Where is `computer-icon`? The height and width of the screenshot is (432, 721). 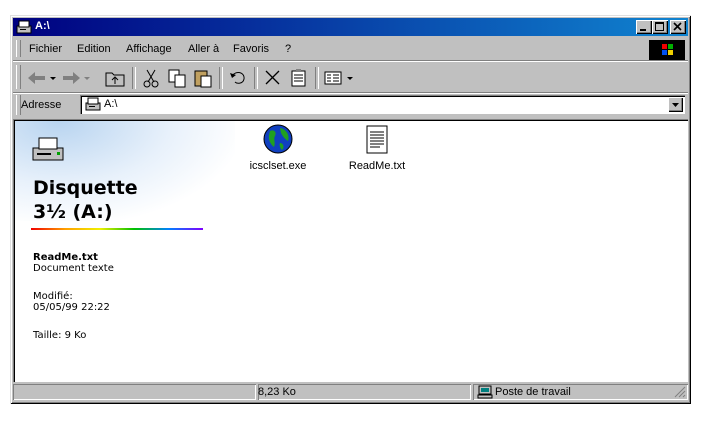 computer-icon is located at coordinates (485, 392).